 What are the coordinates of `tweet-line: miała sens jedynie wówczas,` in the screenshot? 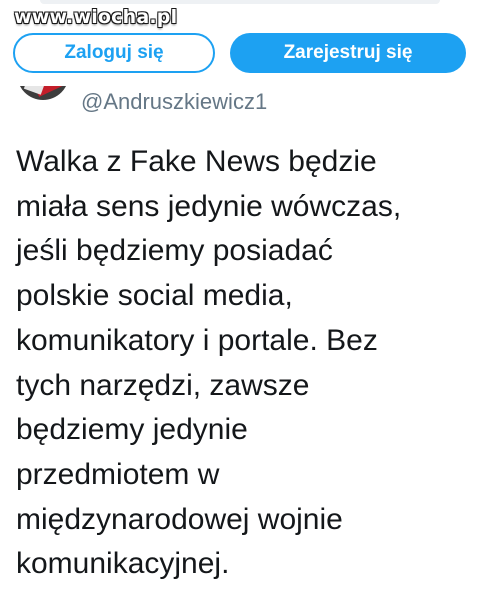 It's located at (209, 206).